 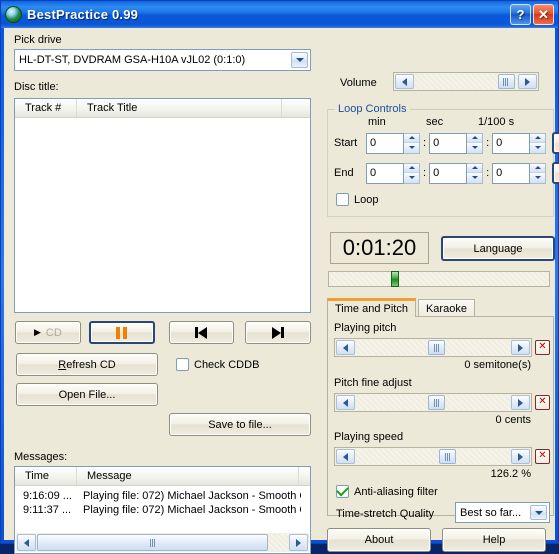 I want to click on play-cd-label: CD, so click(x=53, y=332).